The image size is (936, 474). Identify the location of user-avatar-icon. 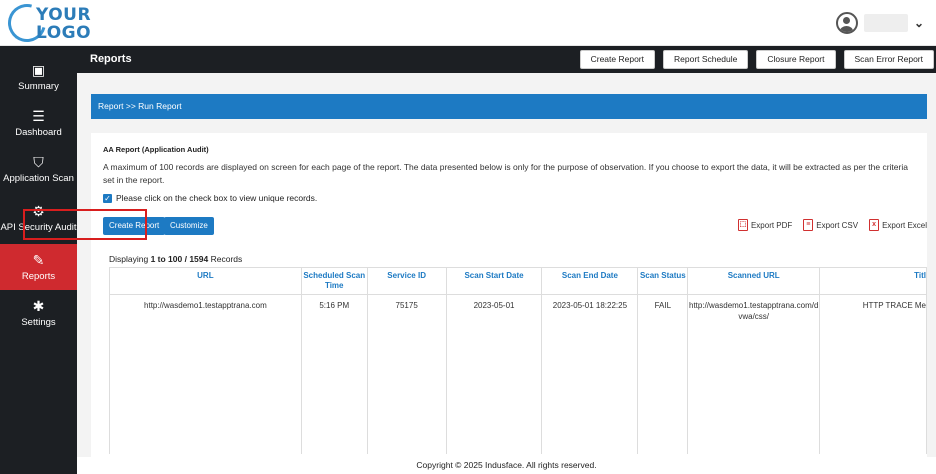
(846, 23).